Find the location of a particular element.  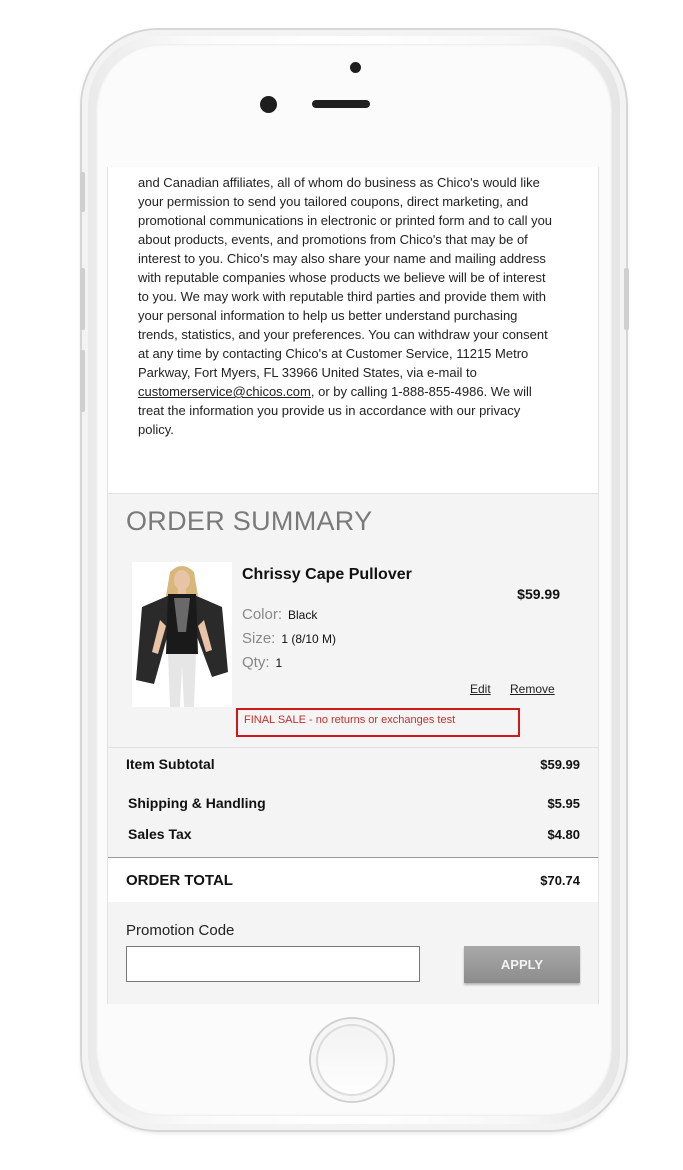

front-camera-icon is located at coordinates (268, 104).